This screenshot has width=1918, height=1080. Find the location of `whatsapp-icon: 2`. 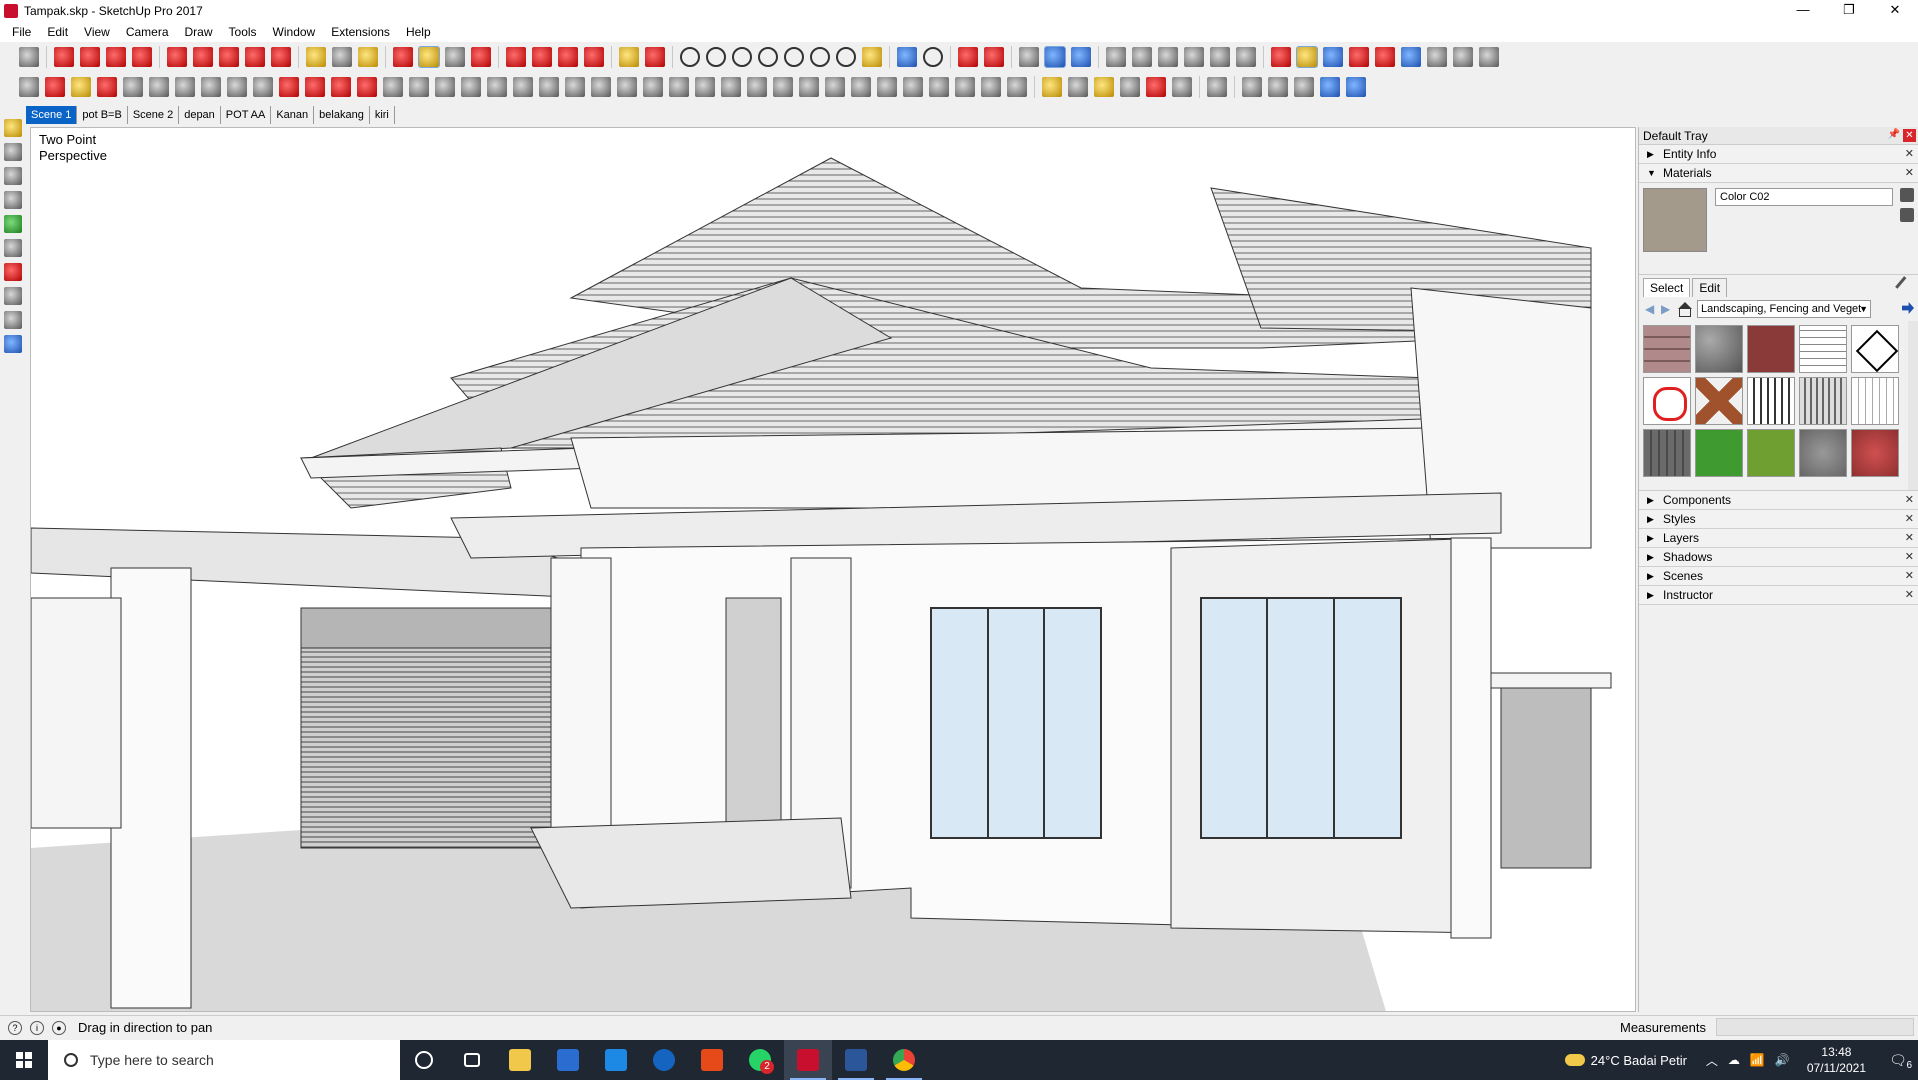

whatsapp-icon: 2 is located at coordinates (760, 1060).